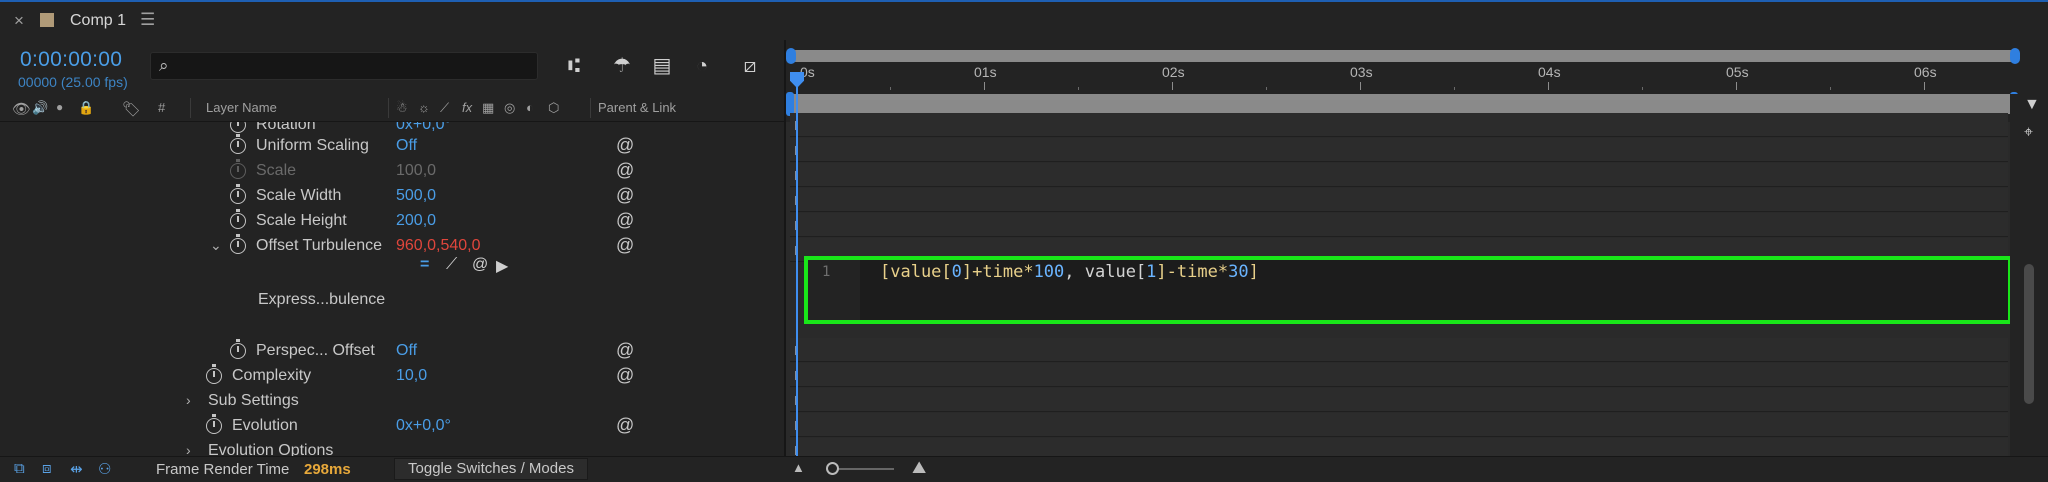  Describe the element at coordinates (798, 467) in the screenshot. I see `zoom-out-icon: ▲` at that location.